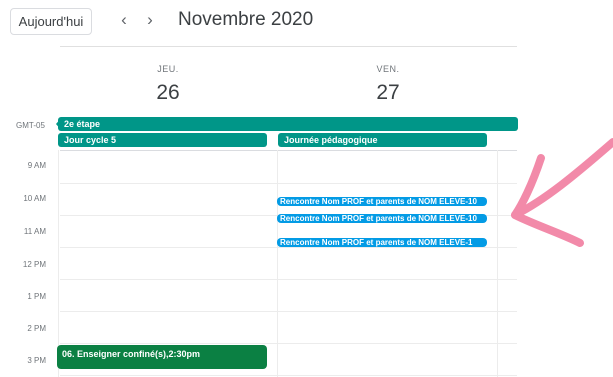  I want to click on pink-arrow-annotation, so click(562, 192).